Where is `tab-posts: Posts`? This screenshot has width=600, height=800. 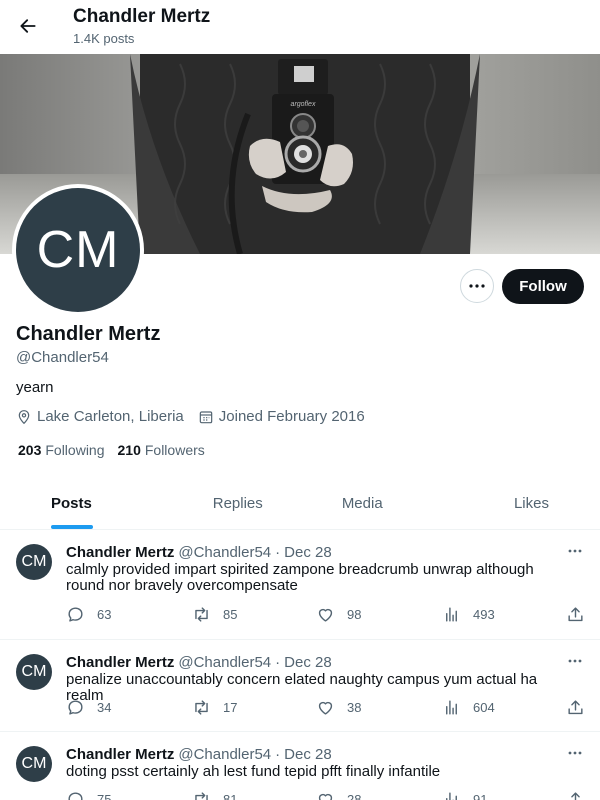
tab-posts: Posts is located at coordinates (88, 503).